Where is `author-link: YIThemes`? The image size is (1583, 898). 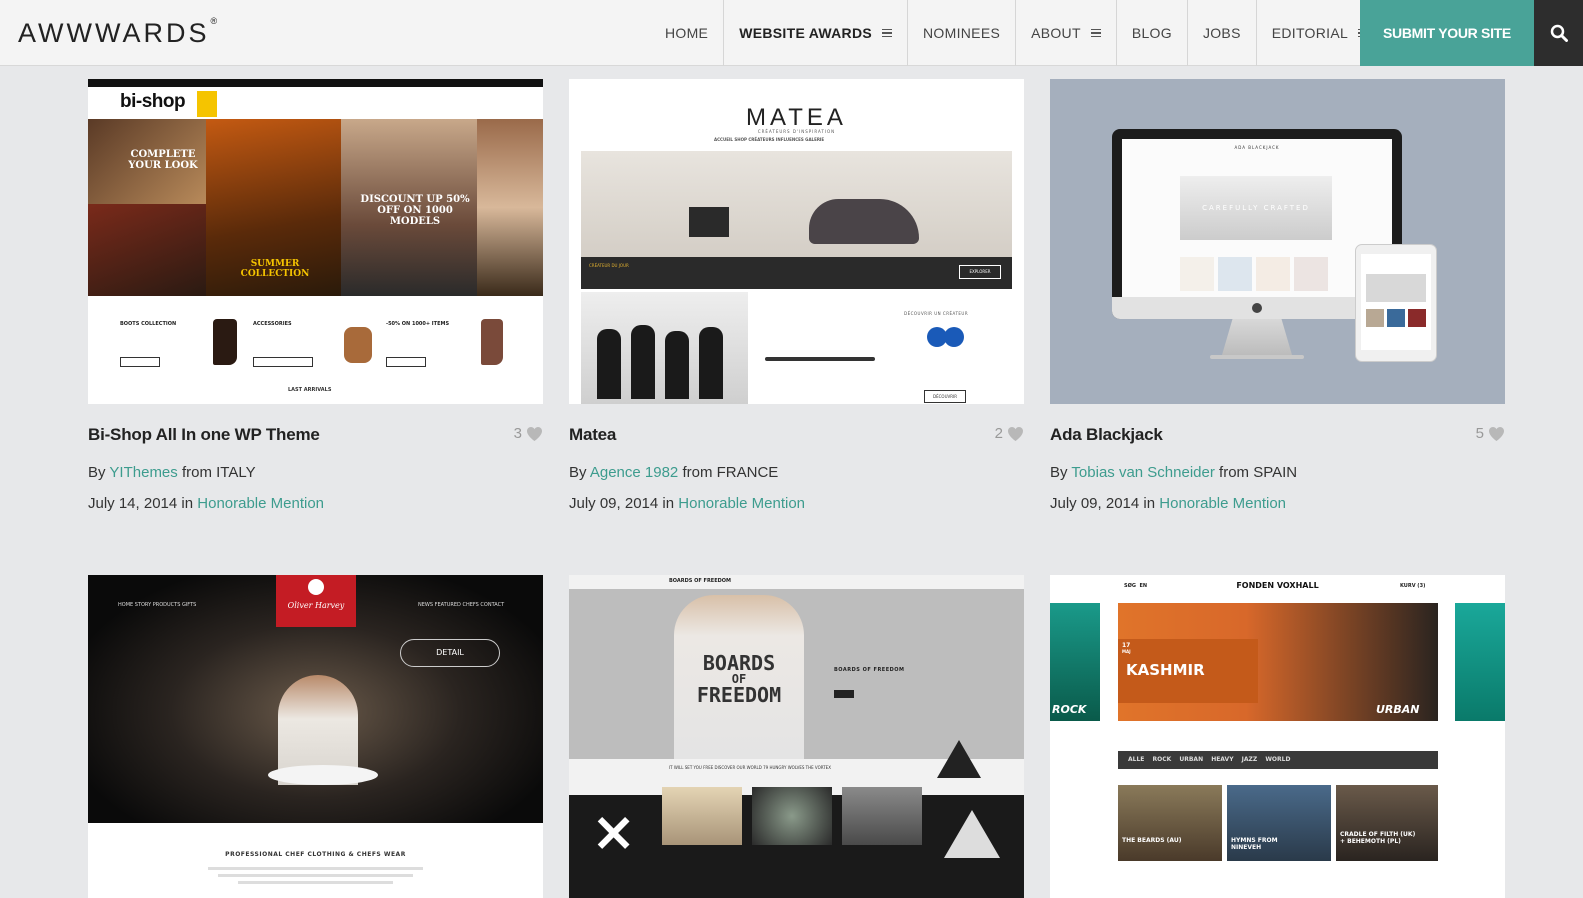 author-link: YIThemes is located at coordinates (143, 472).